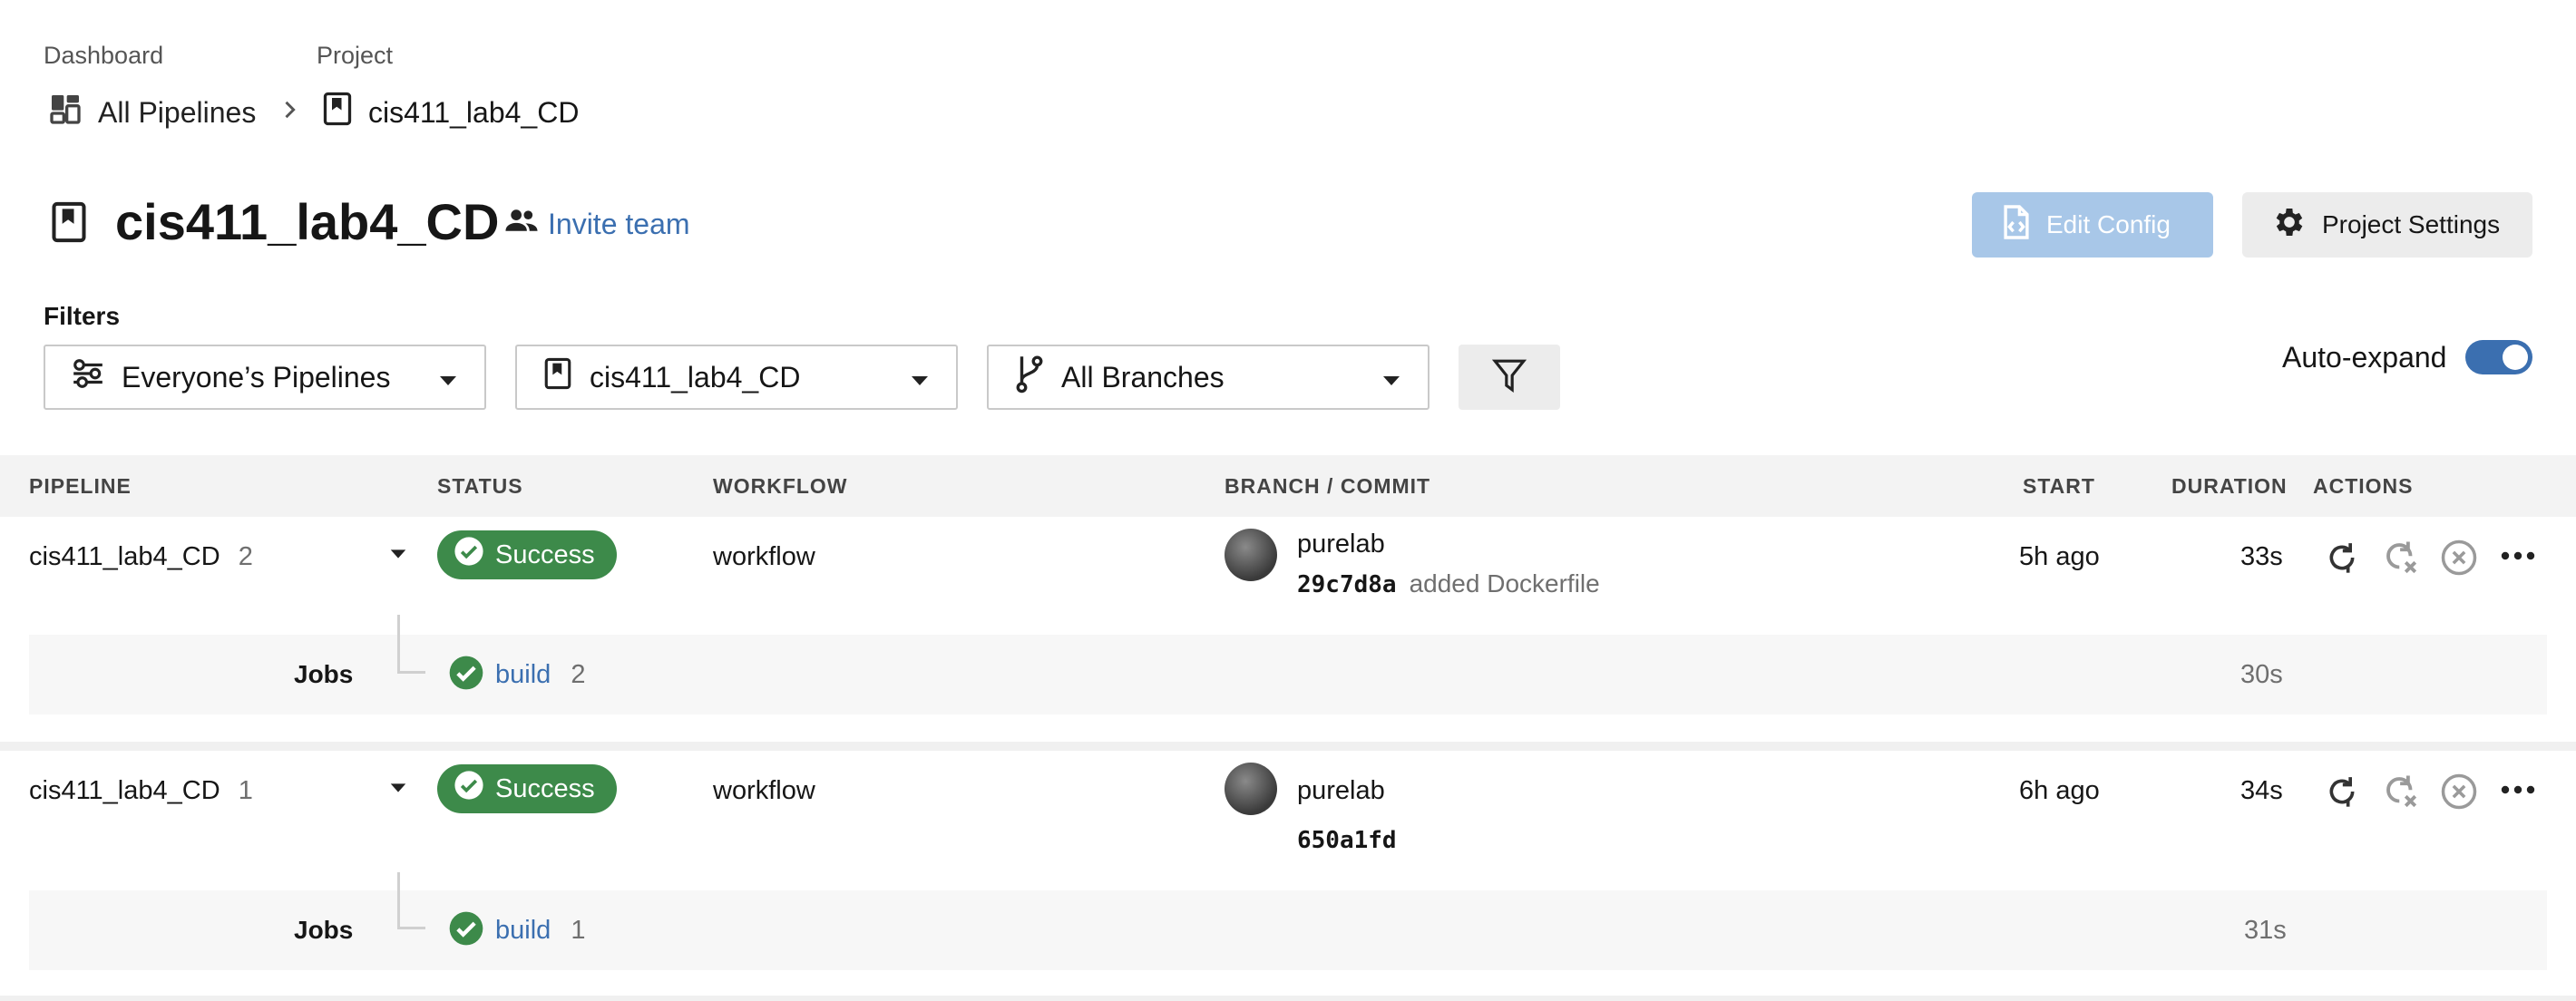 Image resolution: width=2576 pixels, height=1001 pixels. I want to click on breadcrumb-project: cis411_lab4_CD, so click(450, 112).